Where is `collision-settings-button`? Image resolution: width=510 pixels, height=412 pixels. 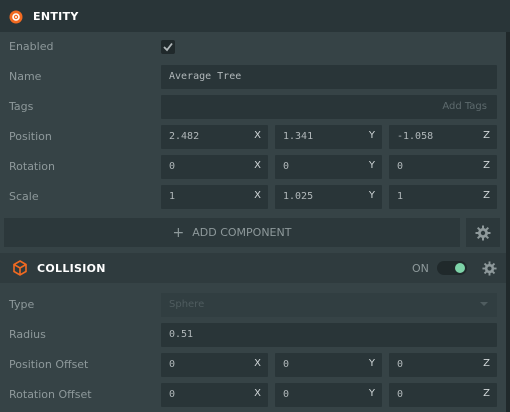 collision-settings-button is located at coordinates (489, 270).